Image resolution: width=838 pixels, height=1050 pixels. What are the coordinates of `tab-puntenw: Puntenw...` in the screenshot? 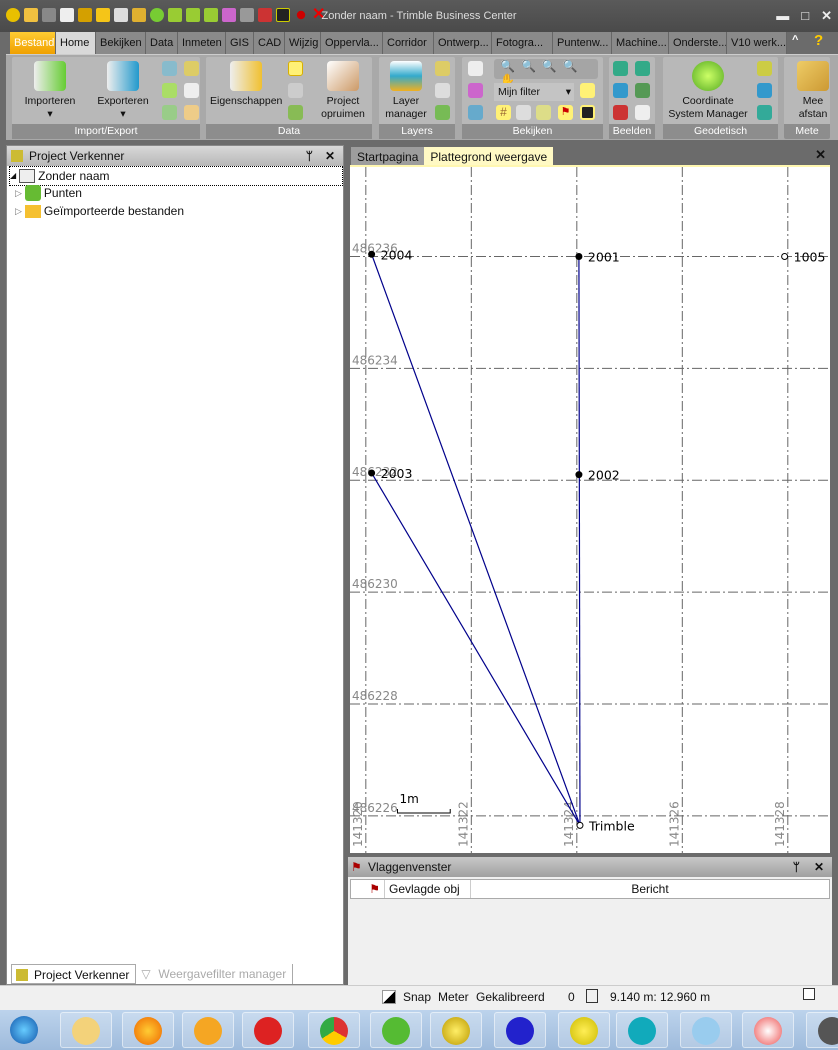 It's located at (582, 43).